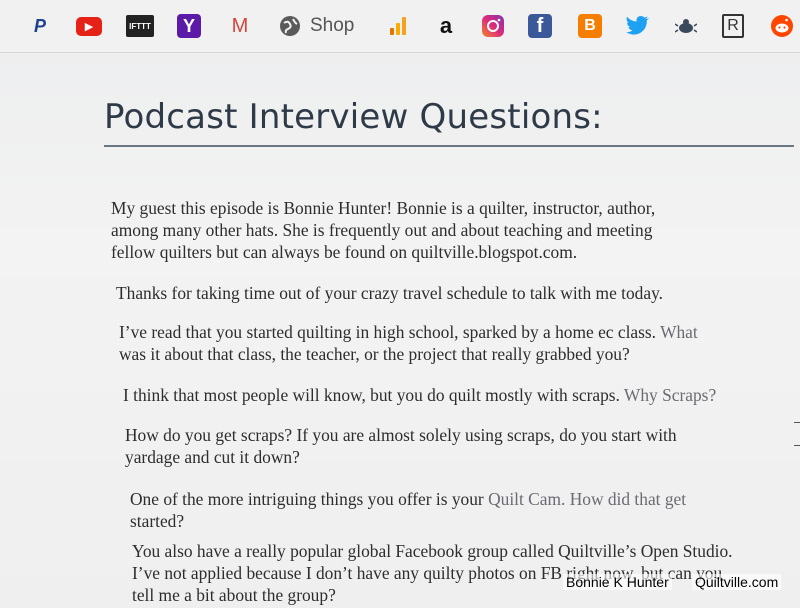 This screenshot has height=608, width=800. I want to click on ifttt-icon: IFTTT, so click(140, 26).